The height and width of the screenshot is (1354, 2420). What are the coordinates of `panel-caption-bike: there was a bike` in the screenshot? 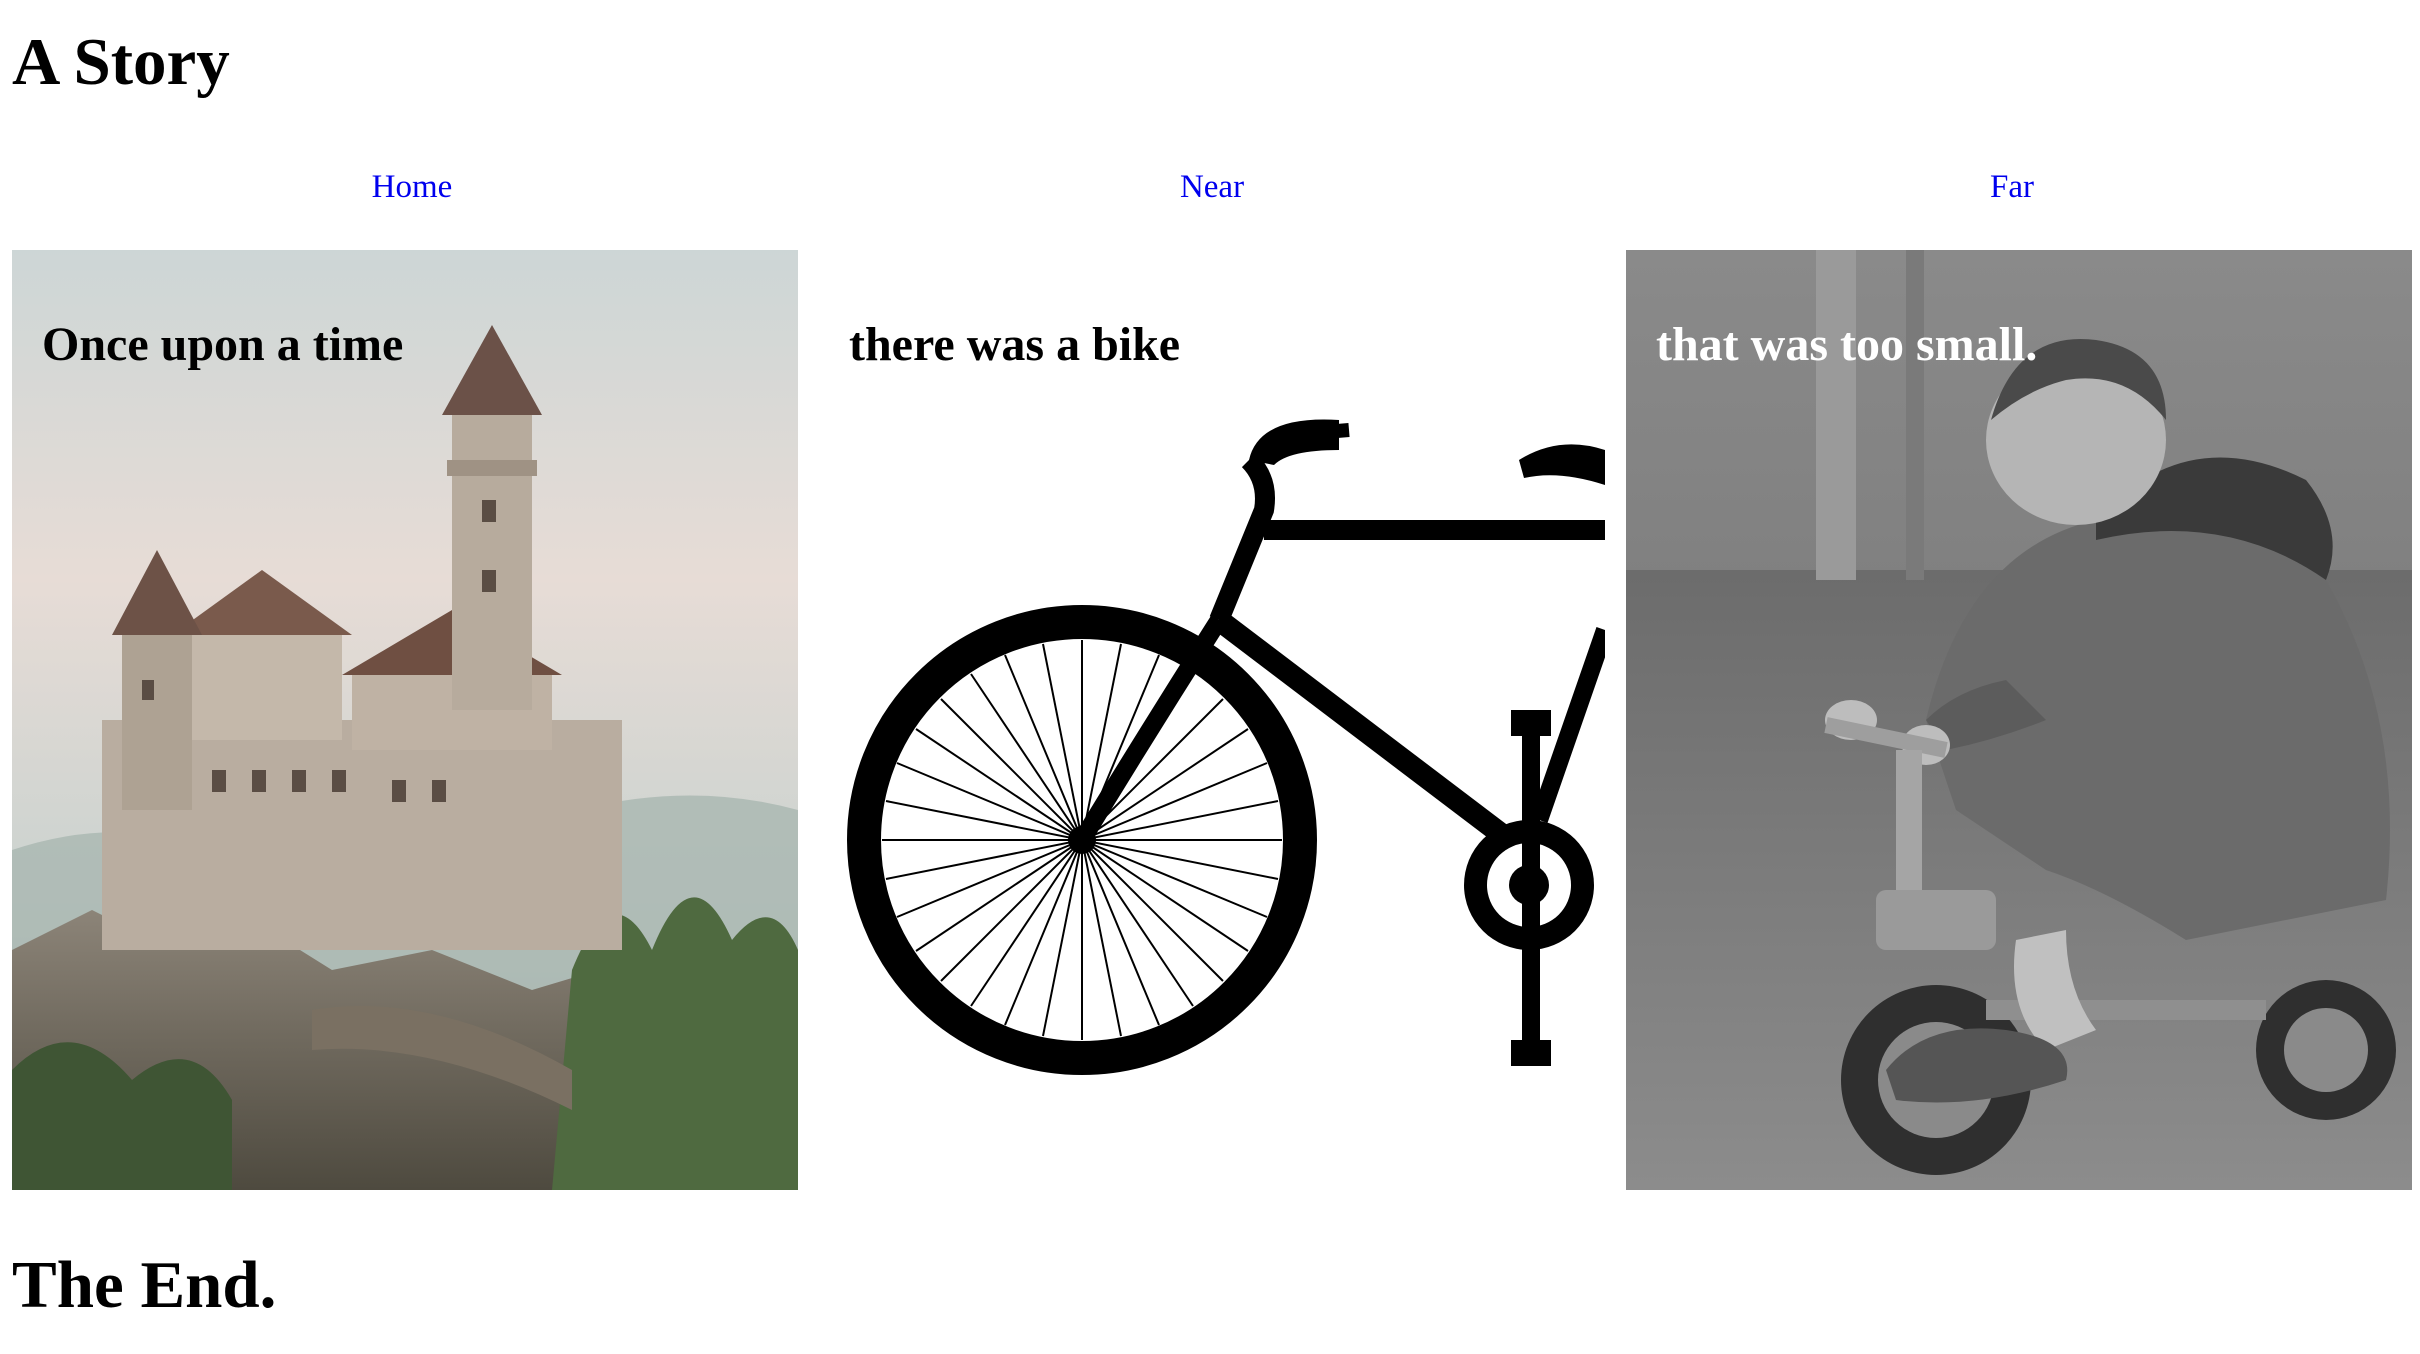 It's located at (1015, 344).